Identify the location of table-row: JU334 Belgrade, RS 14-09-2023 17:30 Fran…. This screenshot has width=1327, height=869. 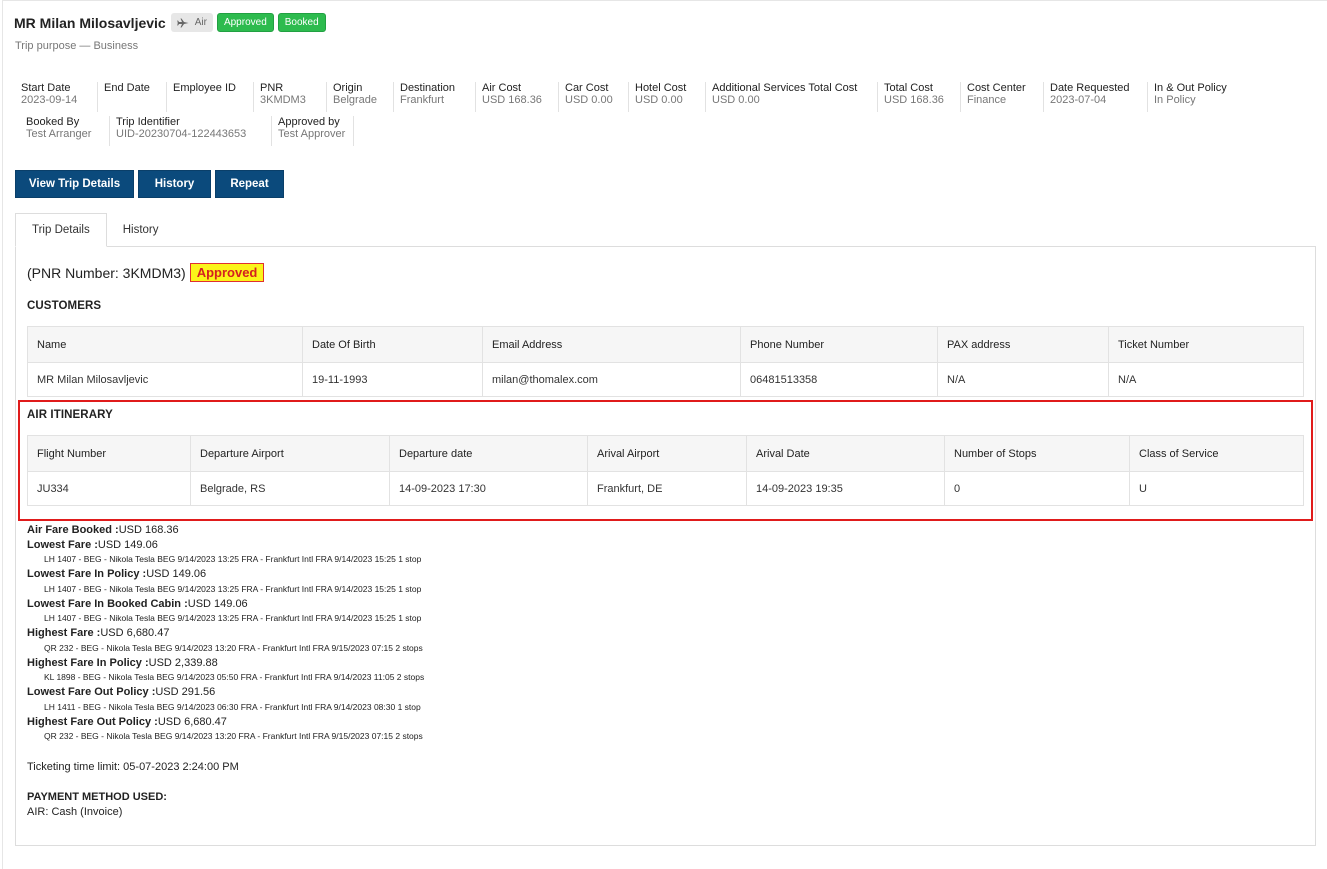
(665, 488).